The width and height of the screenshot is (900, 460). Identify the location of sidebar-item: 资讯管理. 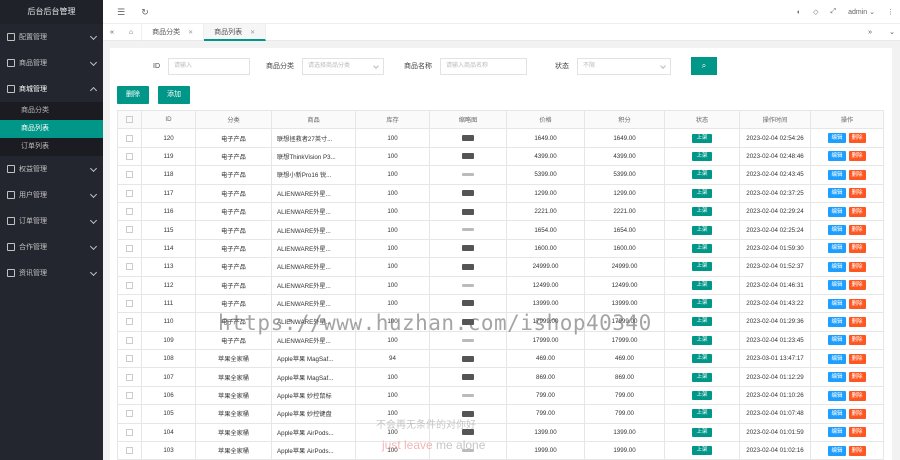
(51, 273).